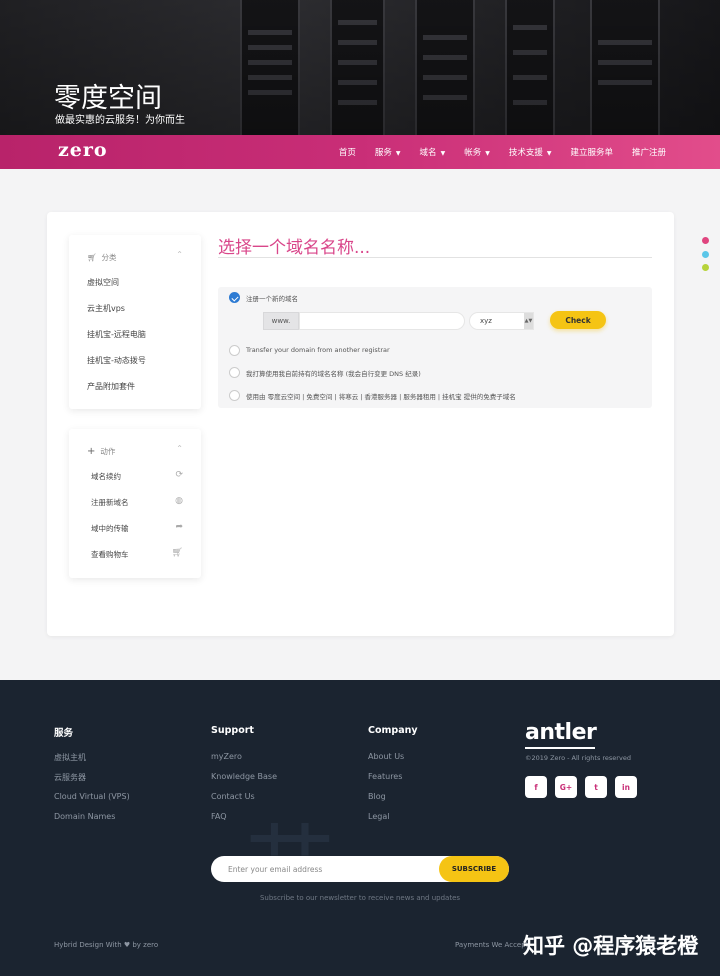  Describe the element at coordinates (234, 372) in the screenshot. I see `radio-own-domain` at that location.